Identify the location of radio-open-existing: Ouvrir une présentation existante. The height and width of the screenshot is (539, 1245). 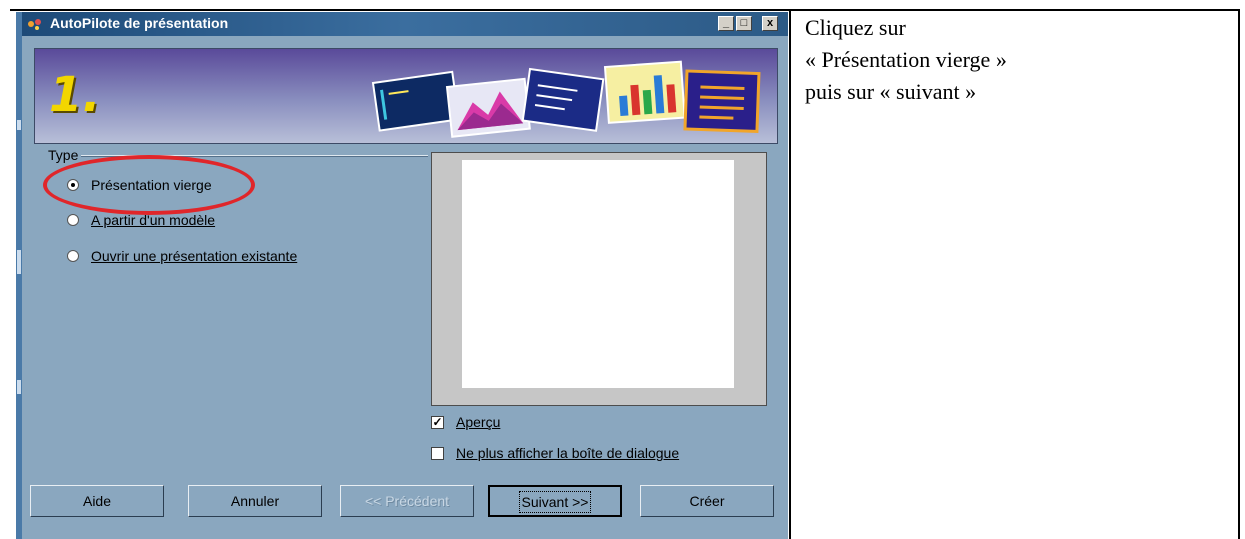
(182, 256).